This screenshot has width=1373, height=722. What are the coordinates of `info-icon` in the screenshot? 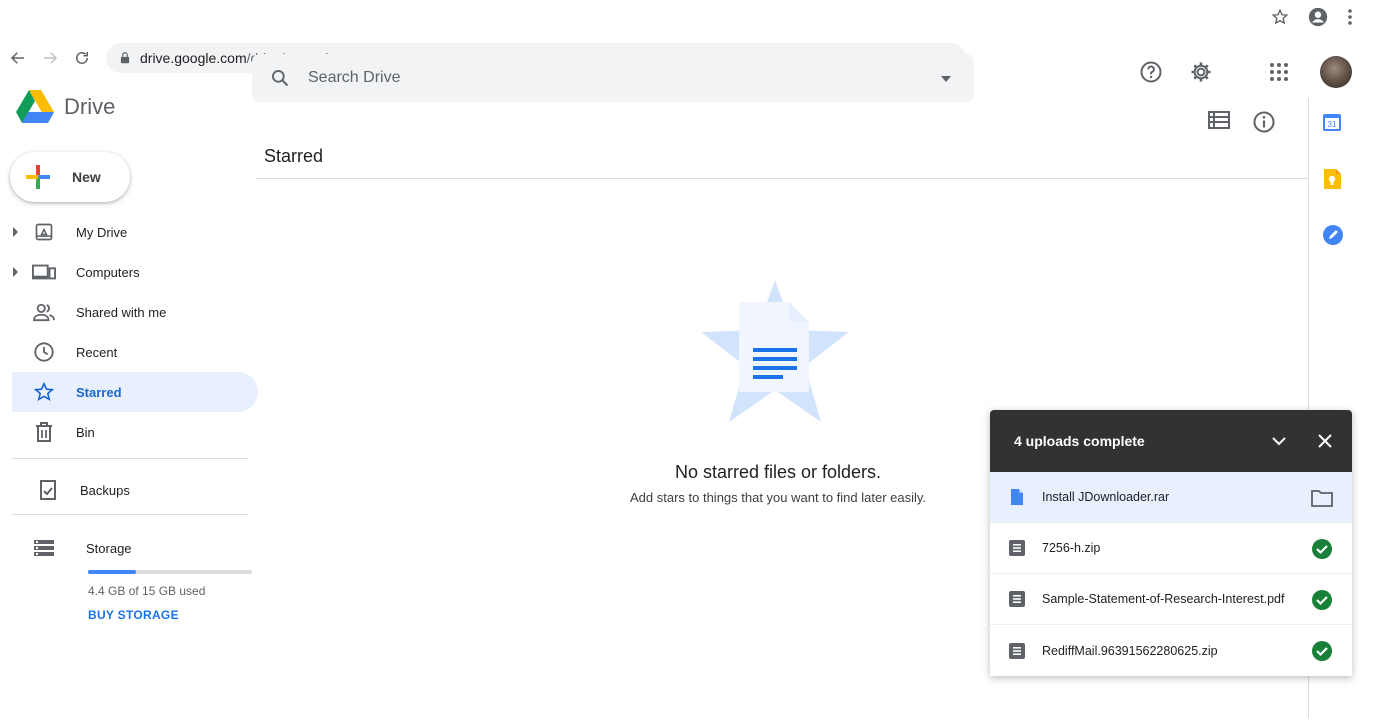 It's located at (1264, 122).